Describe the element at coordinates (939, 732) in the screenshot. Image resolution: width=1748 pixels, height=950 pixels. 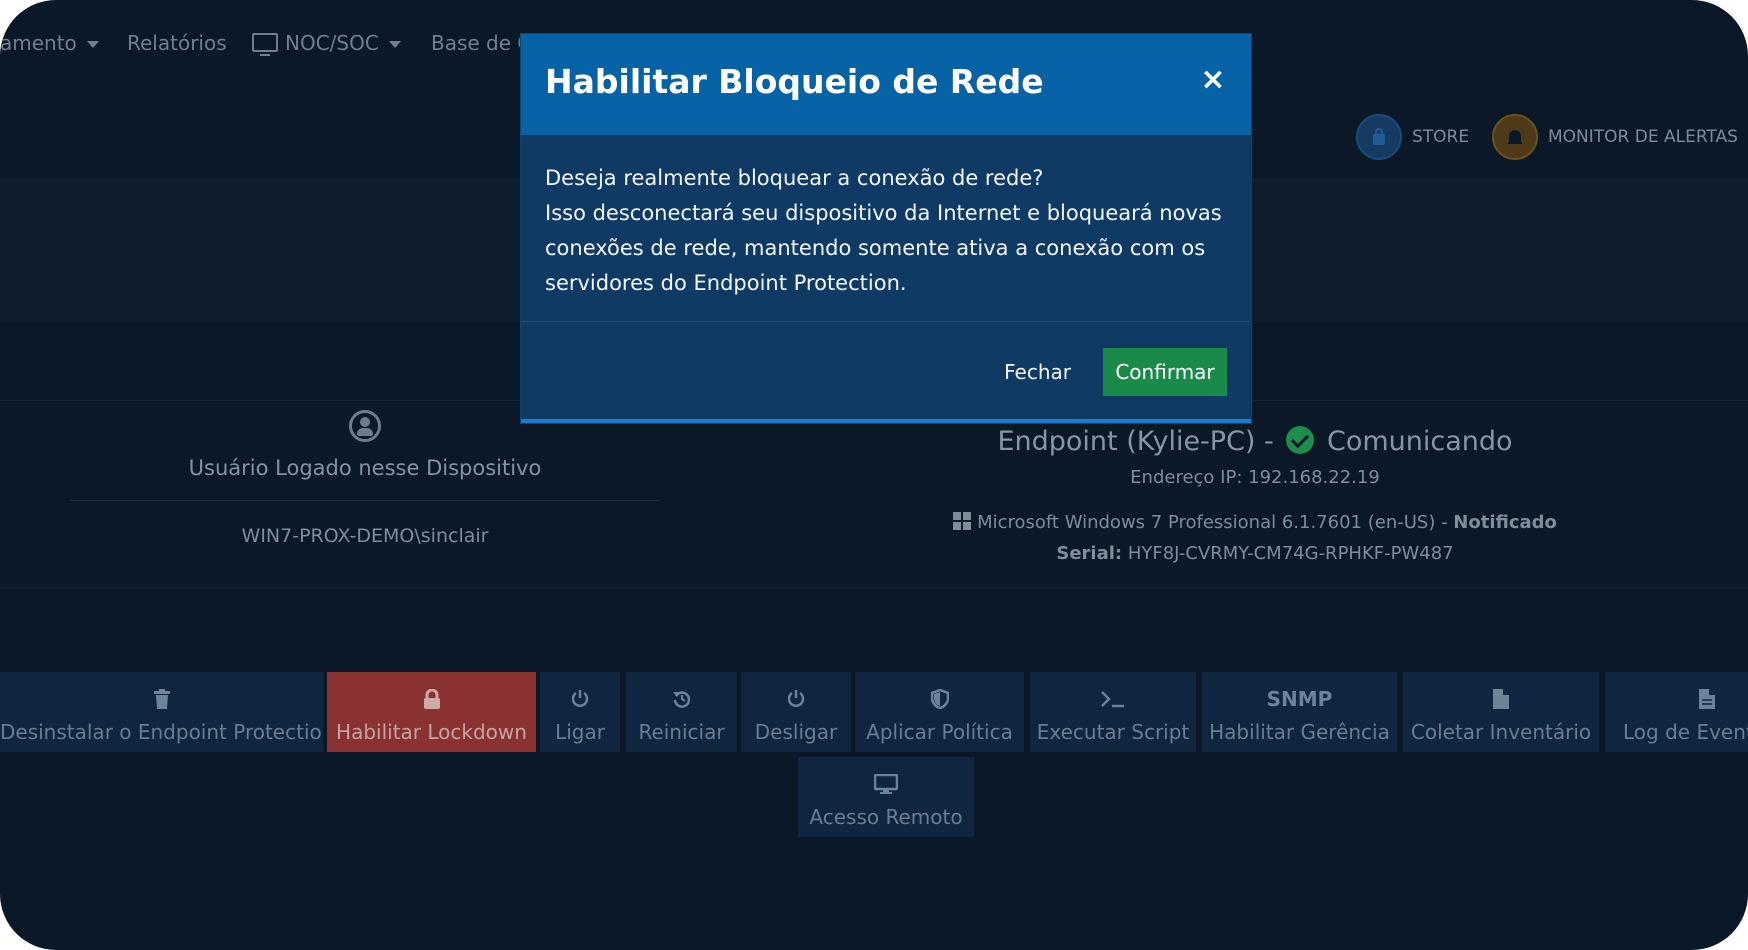
I see `action-label: Aplicar Política` at that location.